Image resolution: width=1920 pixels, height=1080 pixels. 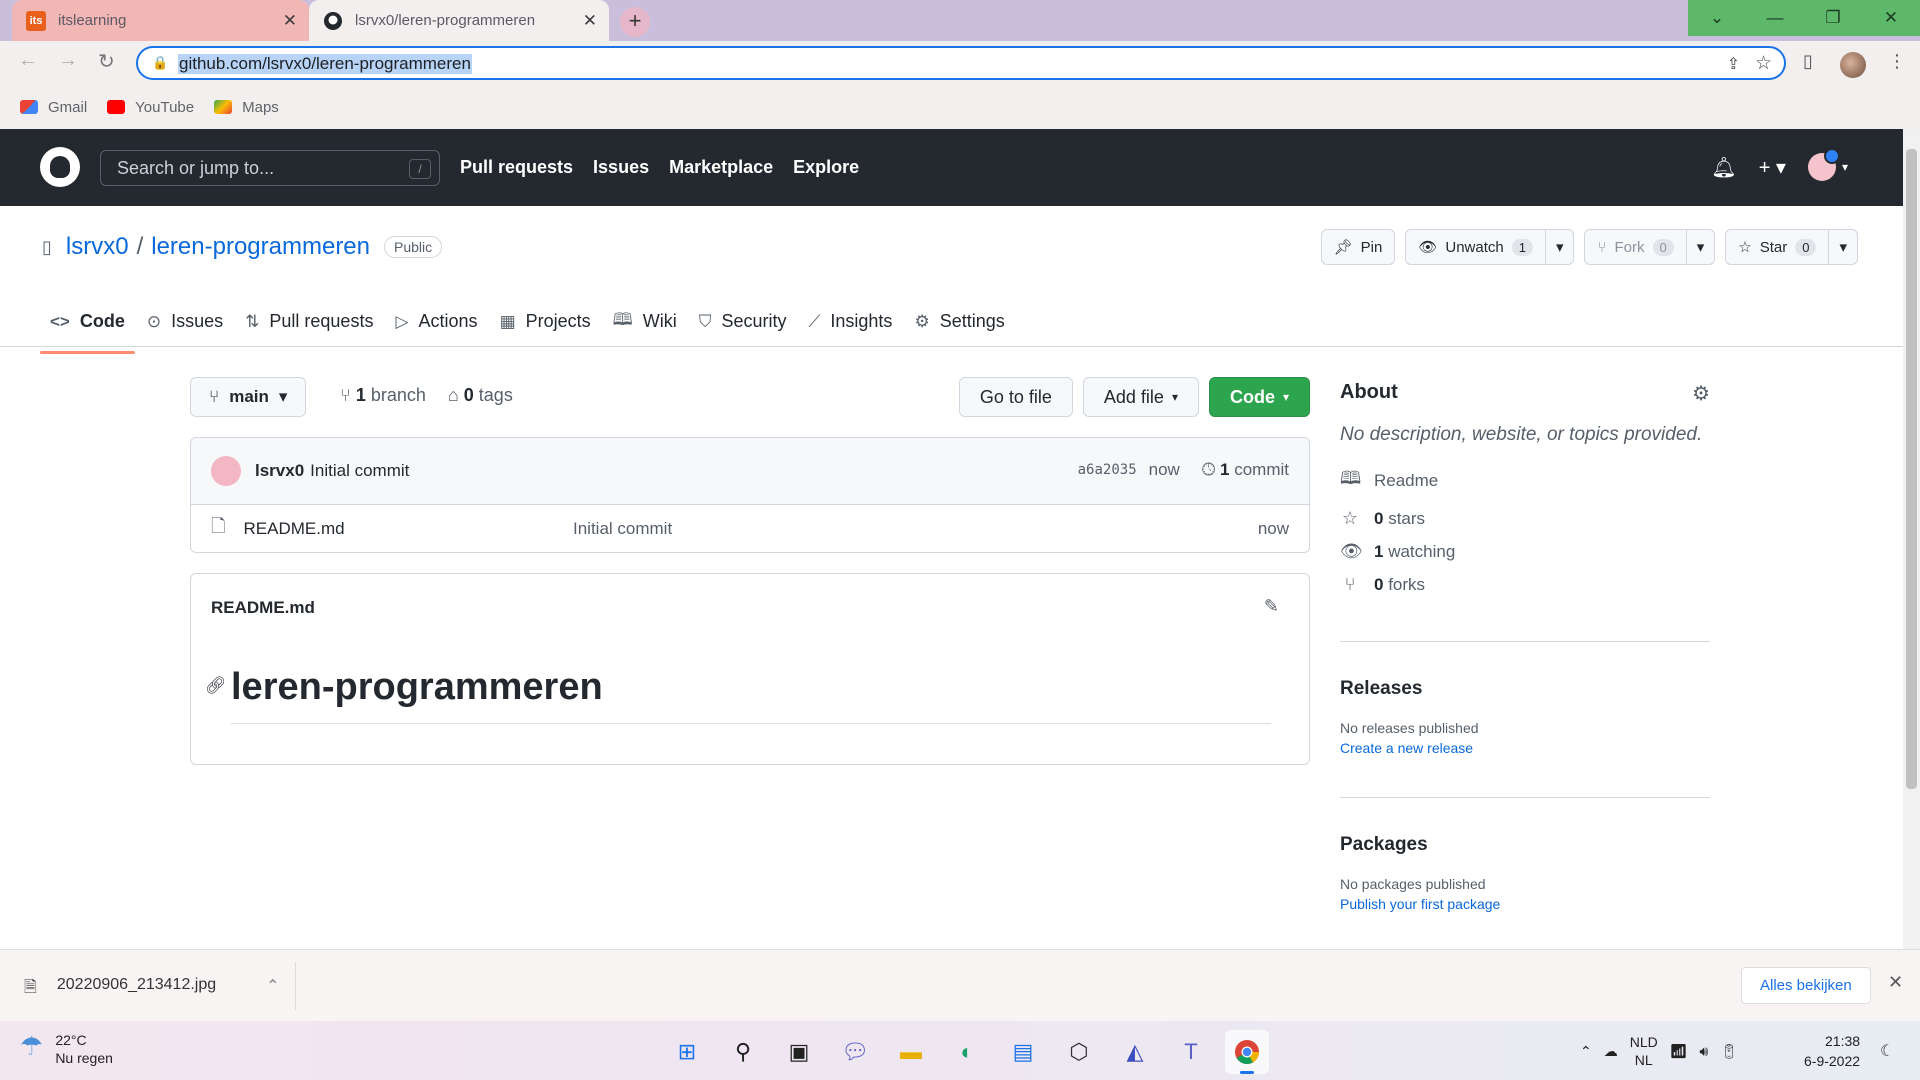 What do you see at coordinates (1135, 1052) in the screenshot?
I see `visual-studio-icon: ◭` at bounding box center [1135, 1052].